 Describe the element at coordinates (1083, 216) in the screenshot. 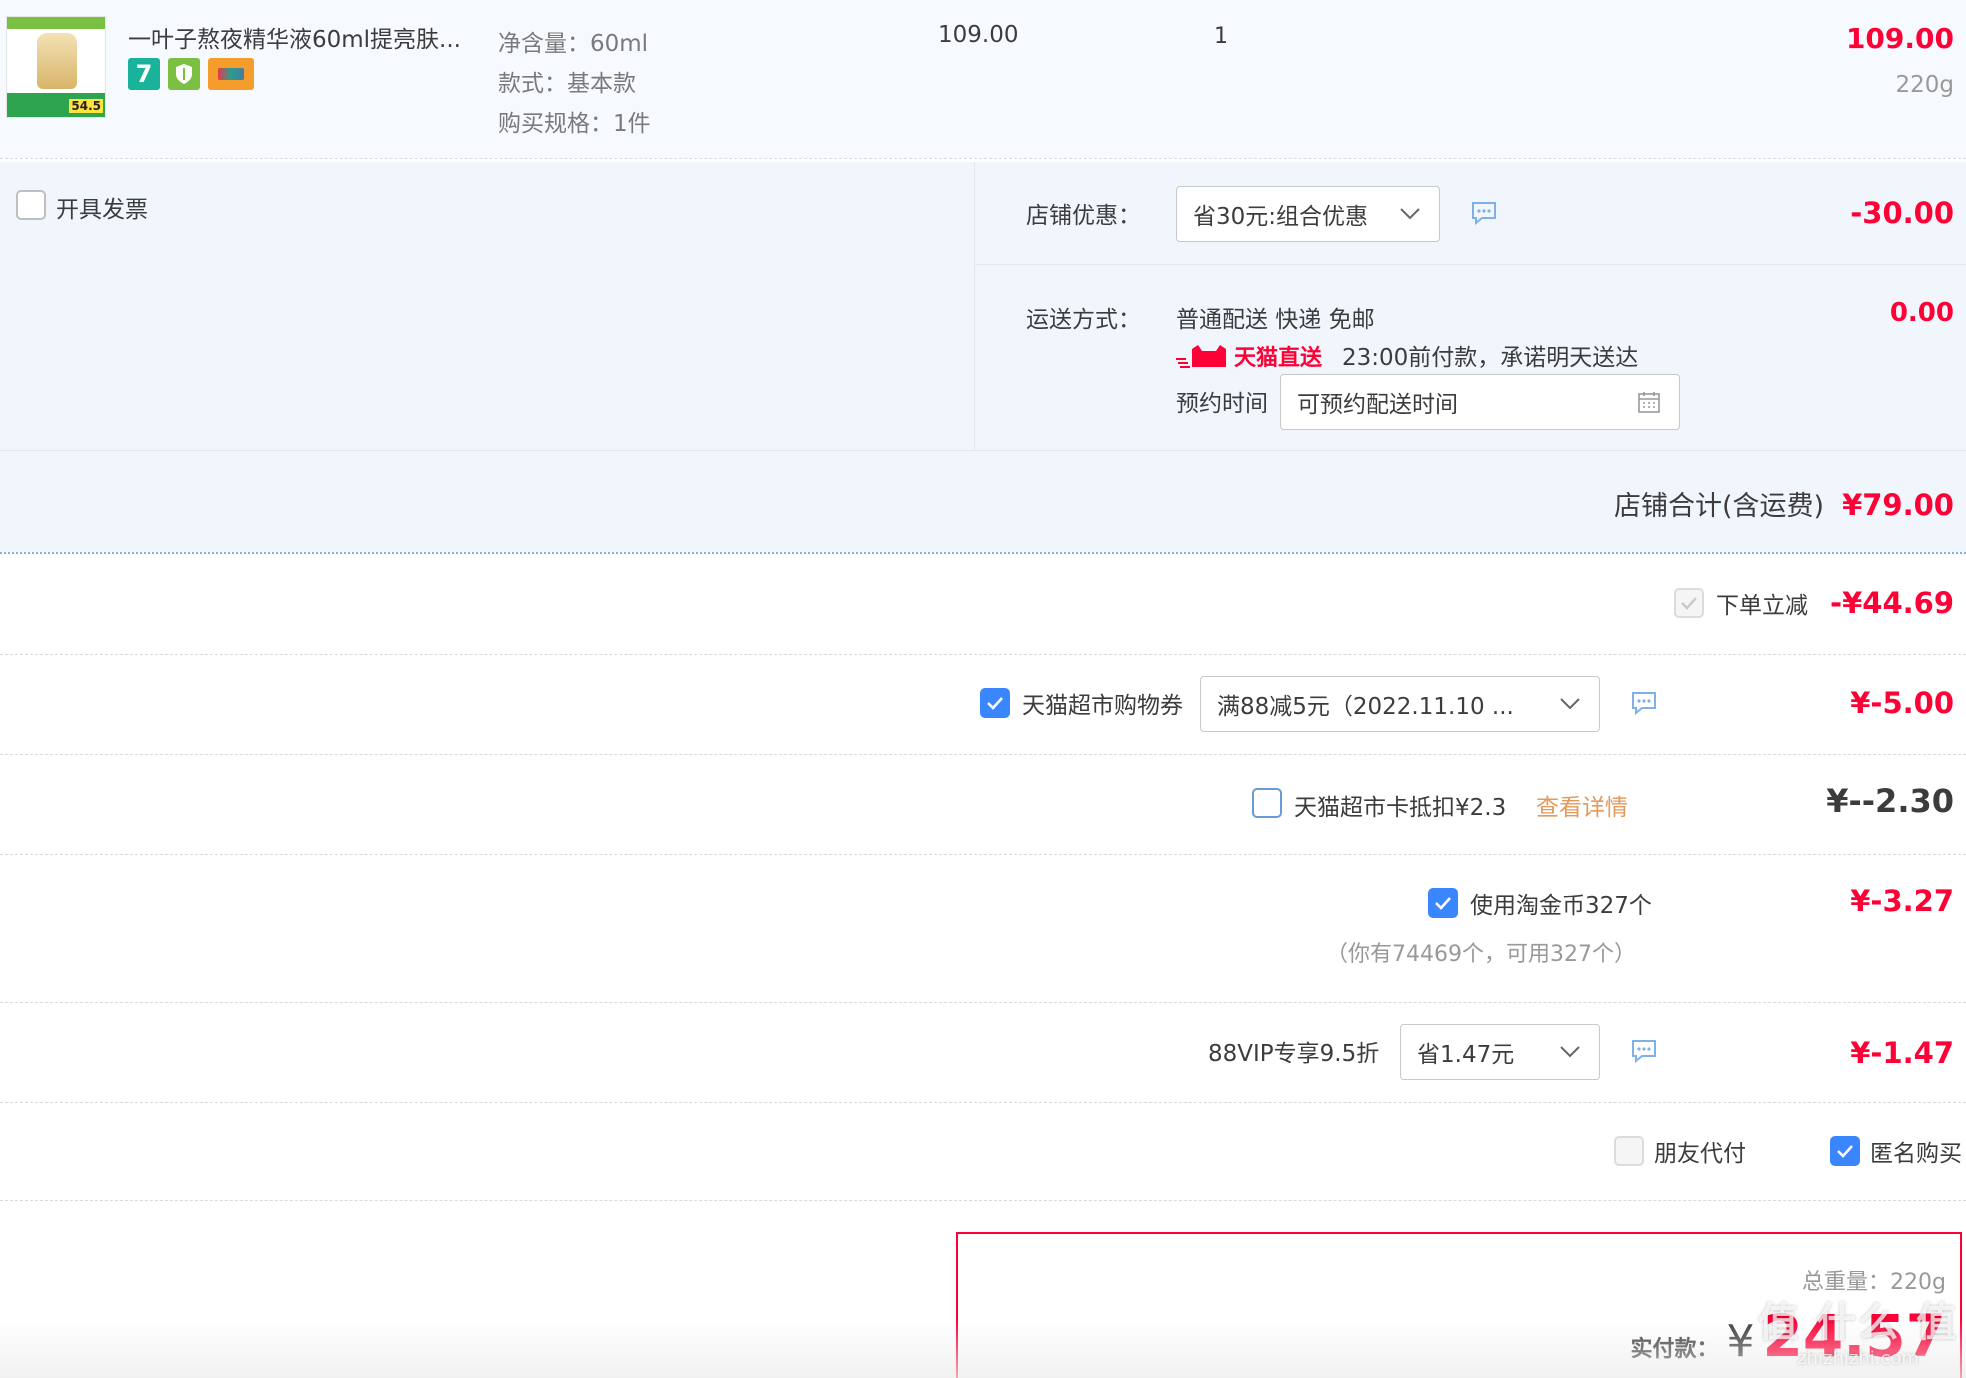

I see `shop-discount-label: 店铺优惠：` at that location.